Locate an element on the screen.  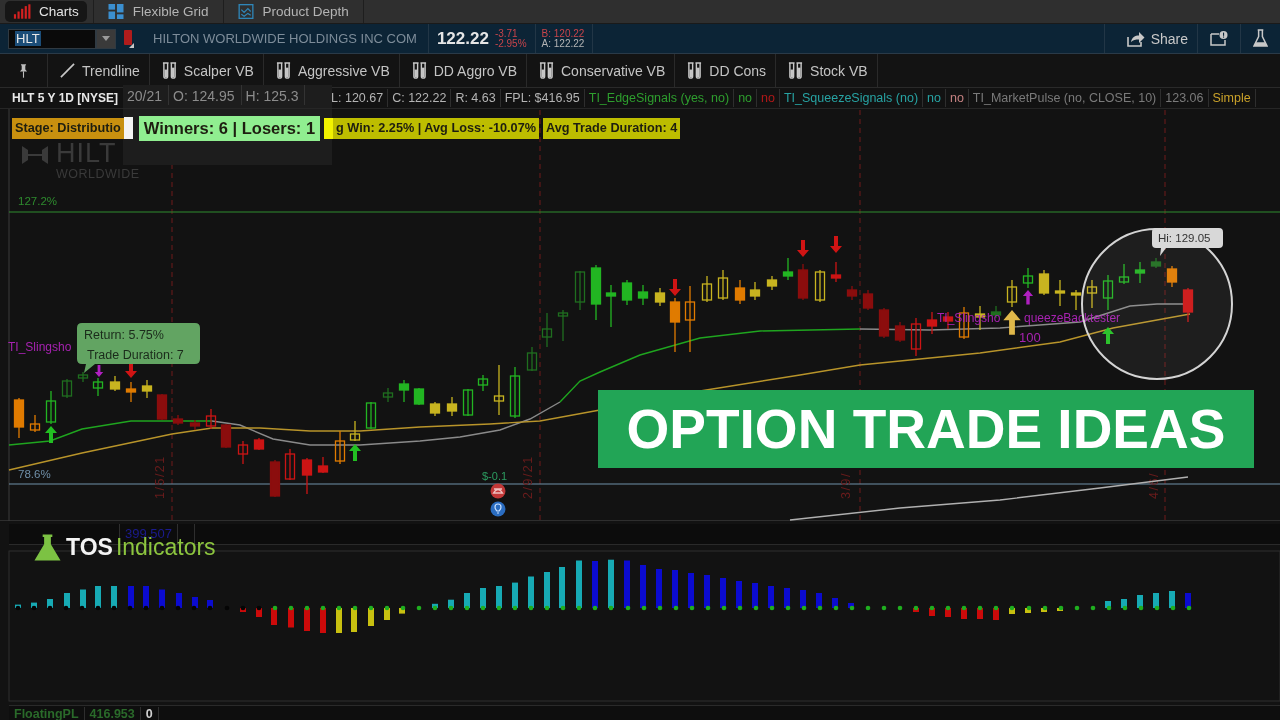
level-label: 127.2% is located at coordinates (37, 201).